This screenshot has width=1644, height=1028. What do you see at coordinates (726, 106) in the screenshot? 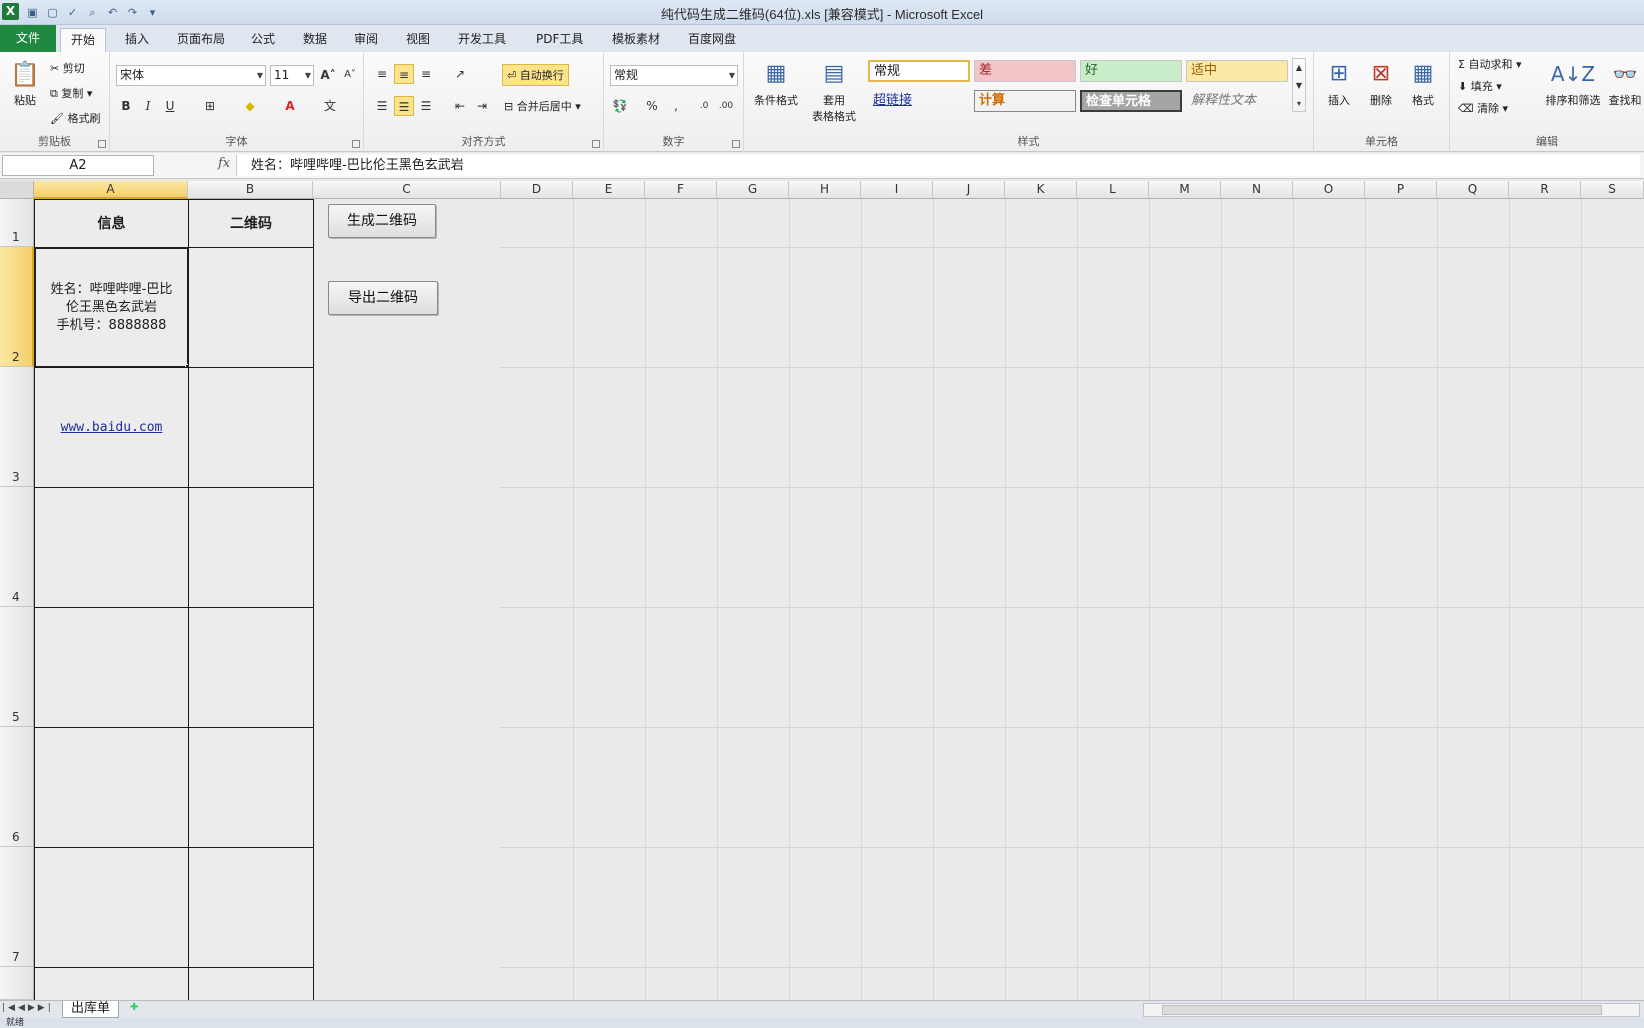
I see `decrease-decimal-icon: .00` at bounding box center [726, 106].